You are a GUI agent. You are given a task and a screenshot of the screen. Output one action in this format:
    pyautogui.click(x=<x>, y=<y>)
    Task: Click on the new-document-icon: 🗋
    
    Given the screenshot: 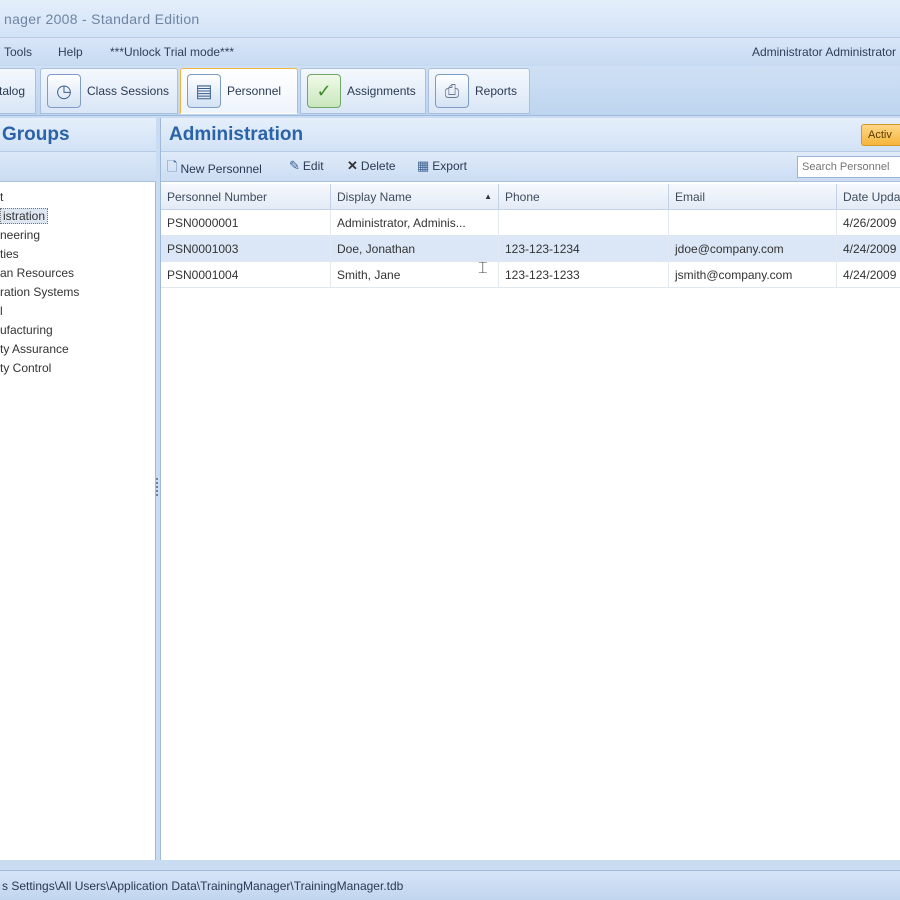 What is the action you would take?
    pyautogui.click(x=172, y=166)
    